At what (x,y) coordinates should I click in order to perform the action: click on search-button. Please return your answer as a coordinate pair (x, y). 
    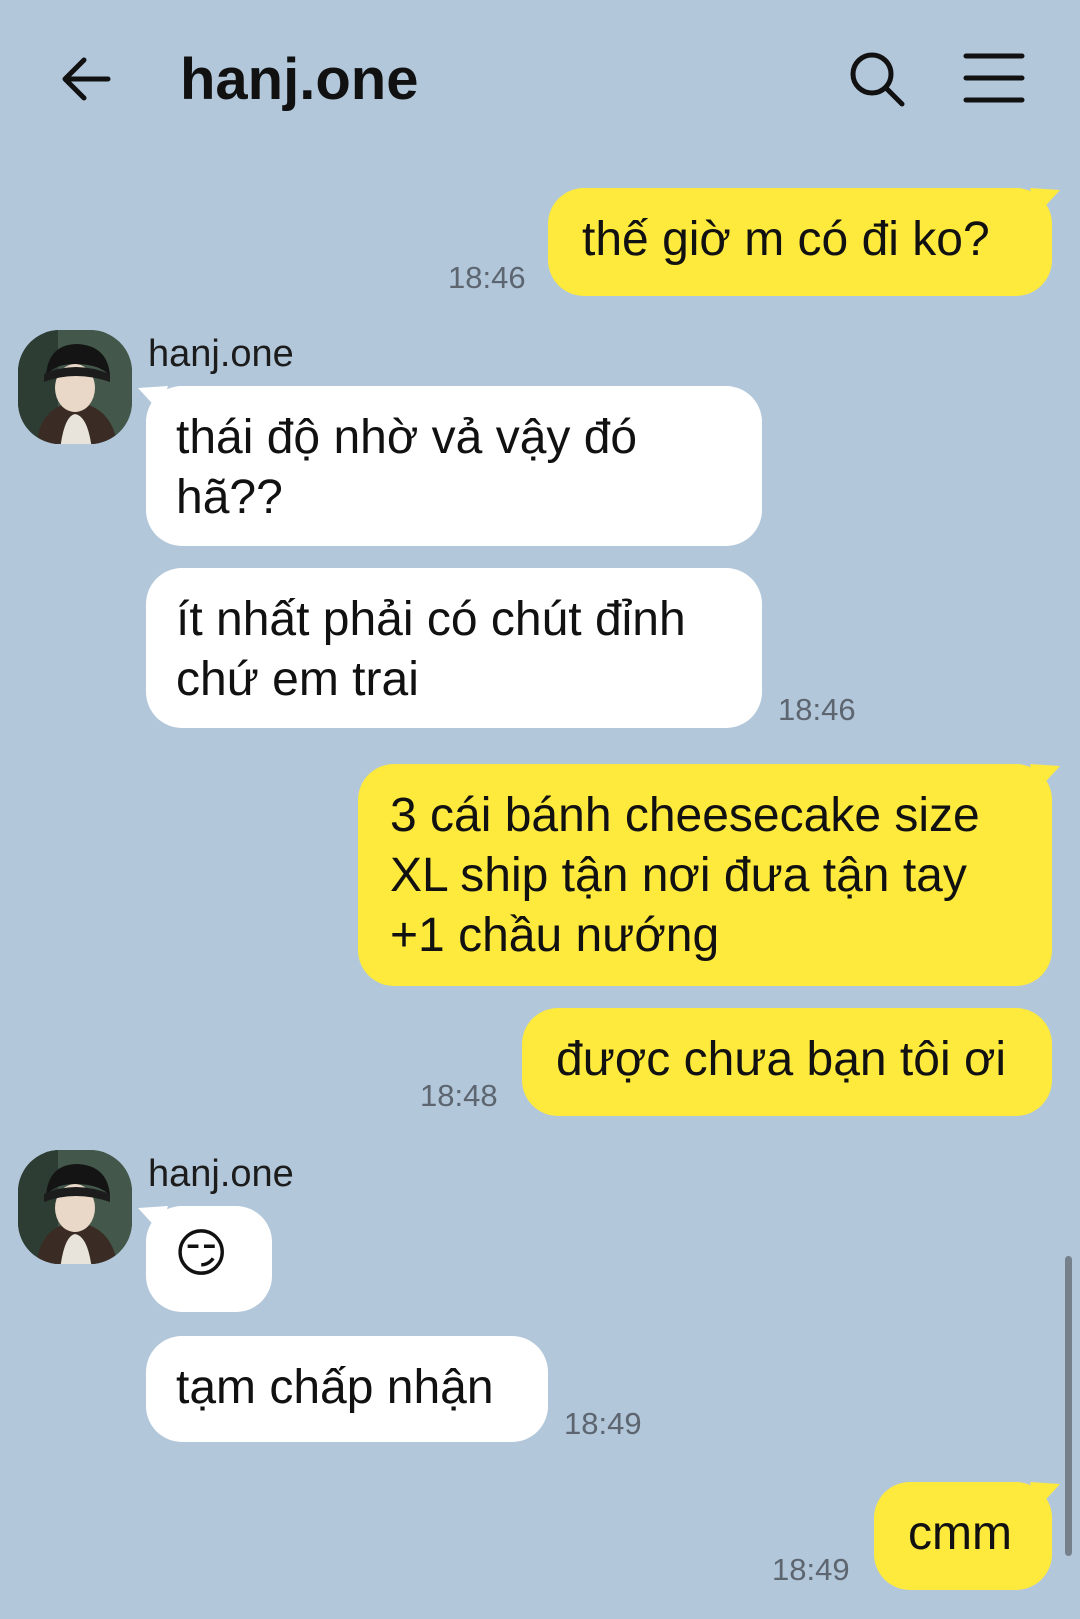
    Looking at the image, I should click on (877, 79).